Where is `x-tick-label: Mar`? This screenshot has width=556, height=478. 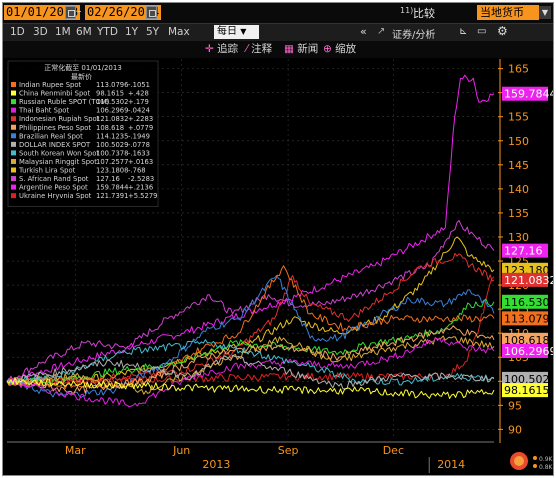 x-tick-label: Mar is located at coordinates (75, 450).